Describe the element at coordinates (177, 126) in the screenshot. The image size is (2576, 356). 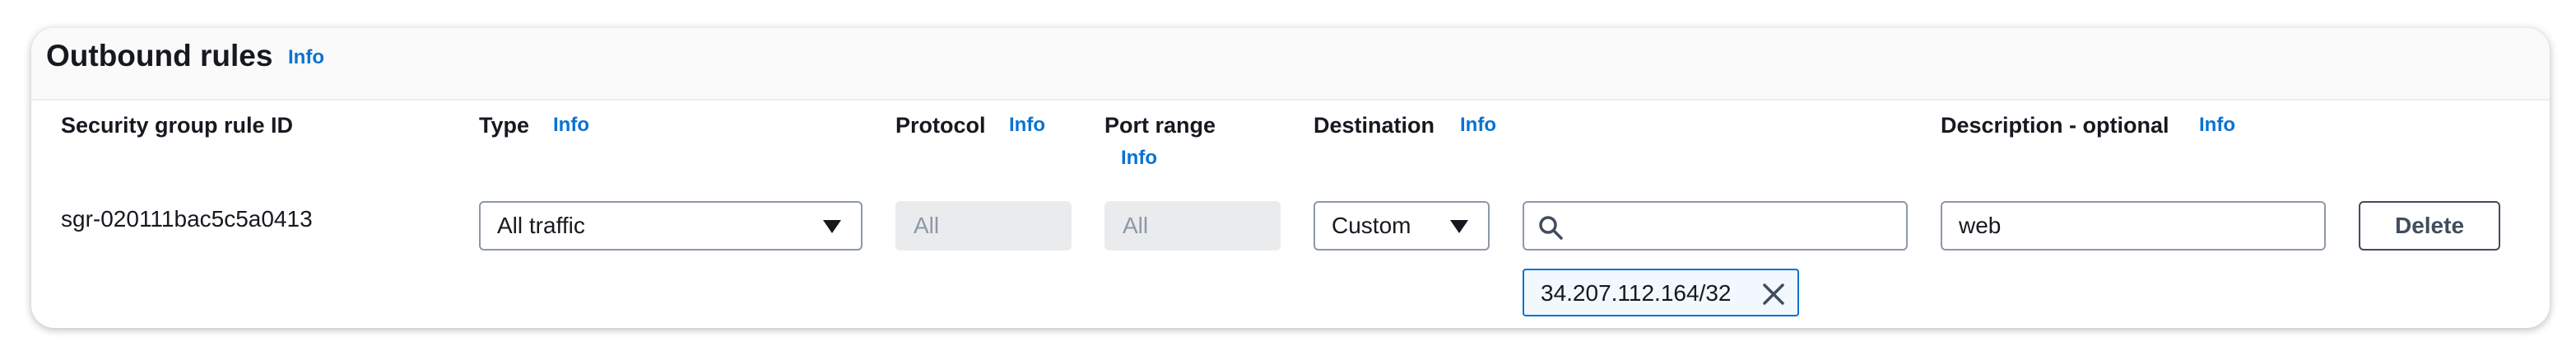
I see `col-rule-id-header: Security group rule ID` at that location.